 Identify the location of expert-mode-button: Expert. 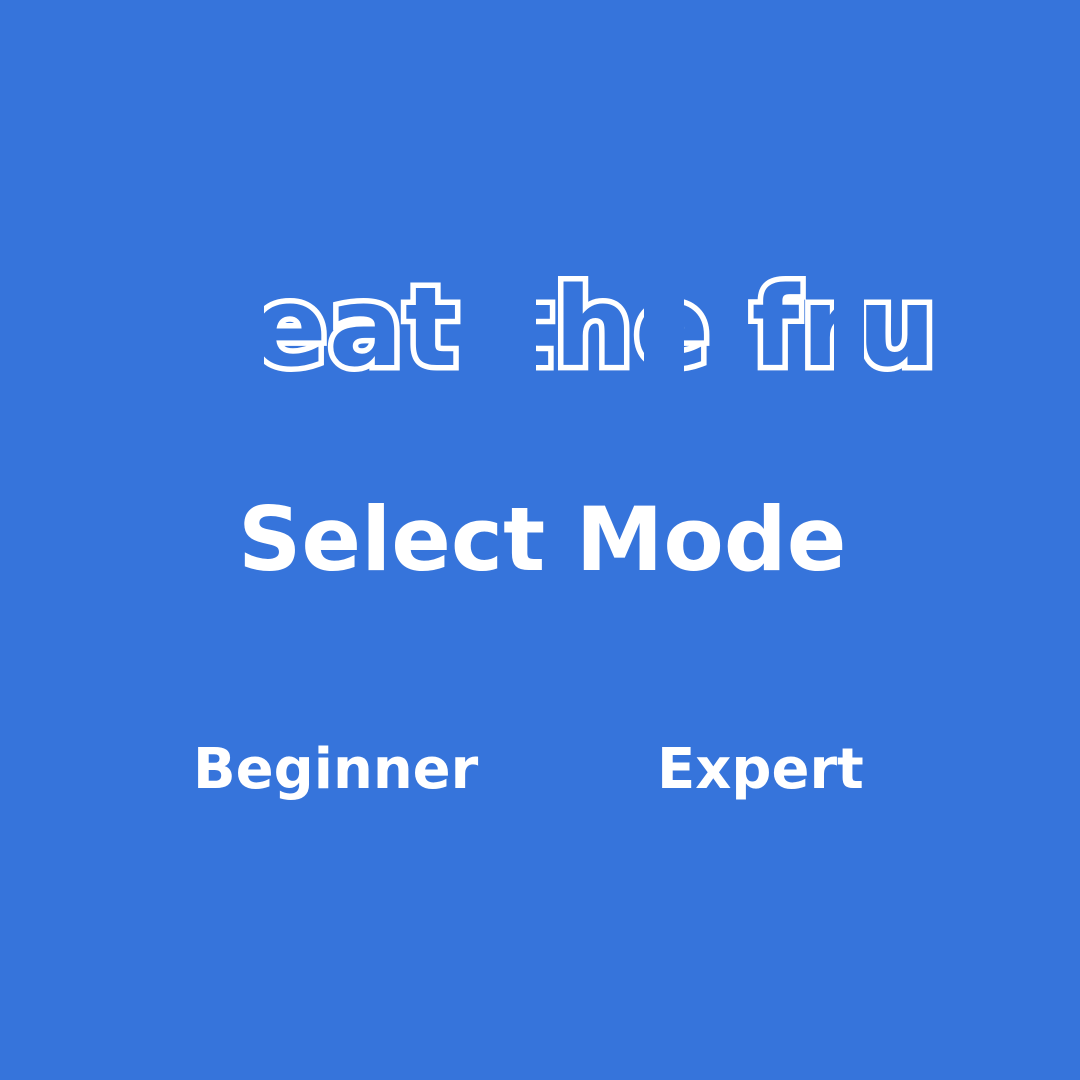
(760, 770).